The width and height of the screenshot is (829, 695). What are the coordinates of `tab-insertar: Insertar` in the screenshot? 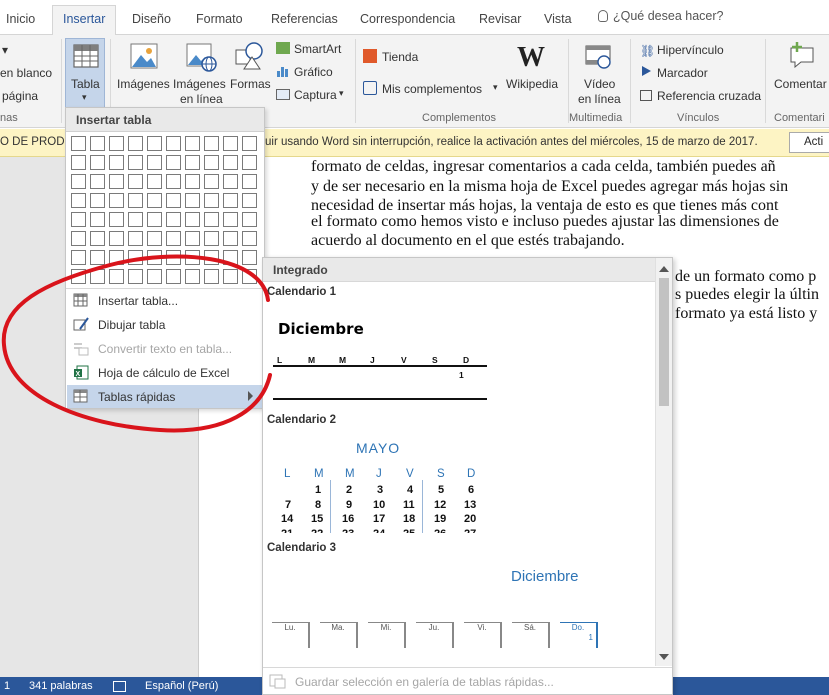 It's located at (84, 20).